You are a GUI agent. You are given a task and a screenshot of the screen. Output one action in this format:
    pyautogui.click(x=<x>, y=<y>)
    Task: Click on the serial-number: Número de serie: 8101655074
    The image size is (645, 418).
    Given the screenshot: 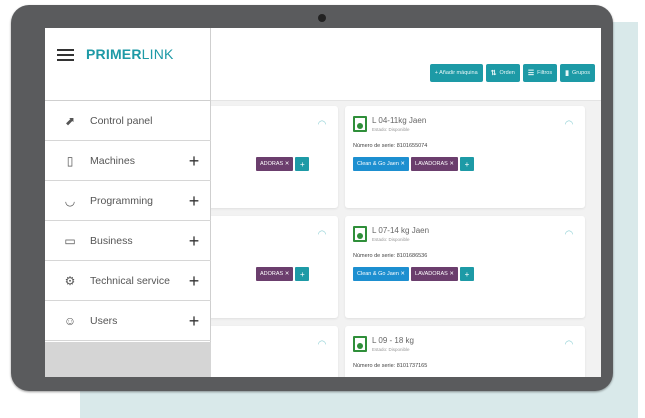 What is the action you would take?
    pyautogui.click(x=390, y=146)
    